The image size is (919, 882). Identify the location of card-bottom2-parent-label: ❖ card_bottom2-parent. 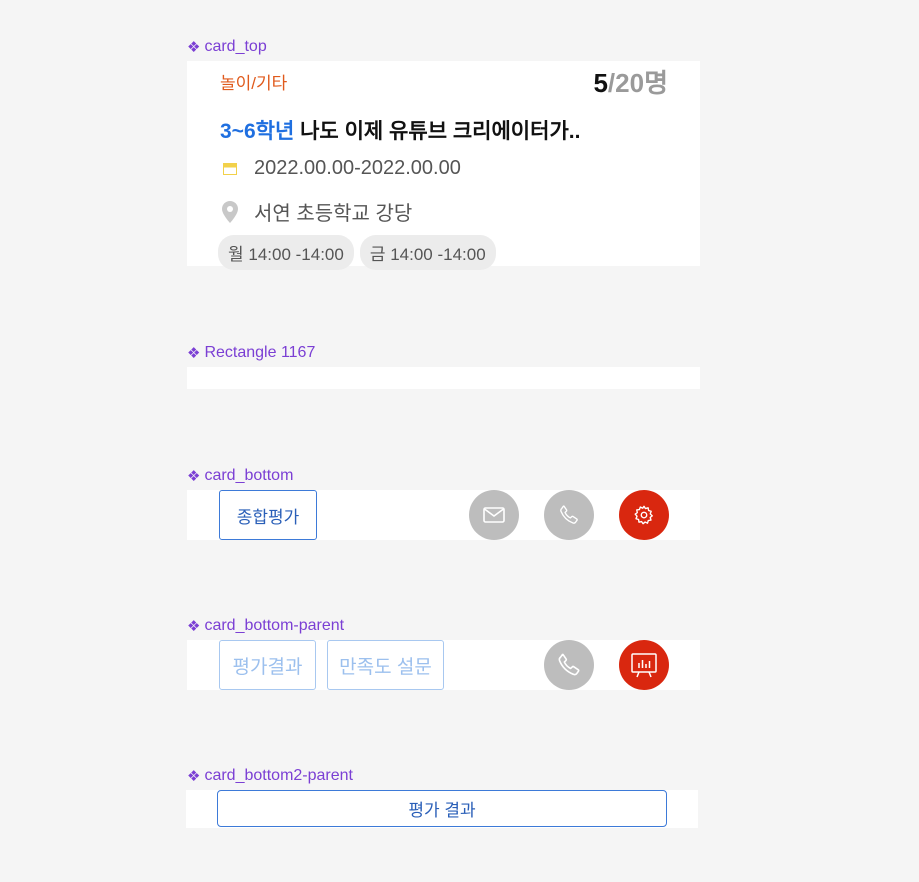
(270, 776).